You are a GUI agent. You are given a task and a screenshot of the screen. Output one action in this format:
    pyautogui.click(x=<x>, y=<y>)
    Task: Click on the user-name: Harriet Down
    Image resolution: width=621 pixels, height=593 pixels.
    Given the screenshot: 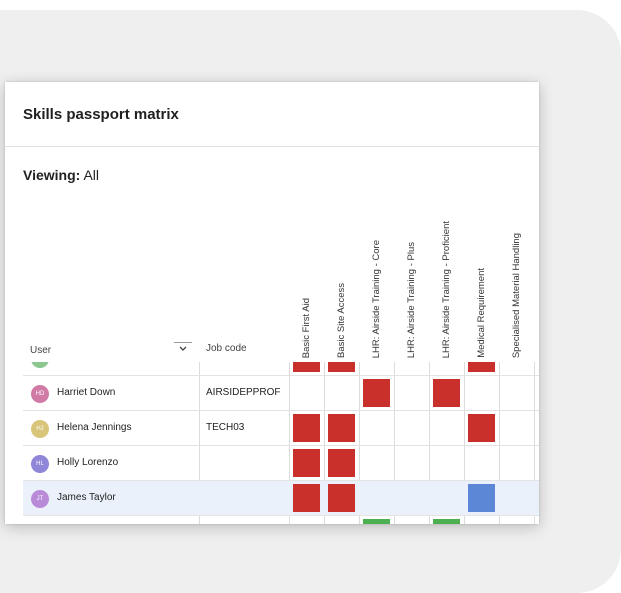 What is the action you would take?
    pyautogui.click(x=86, y=392)
    